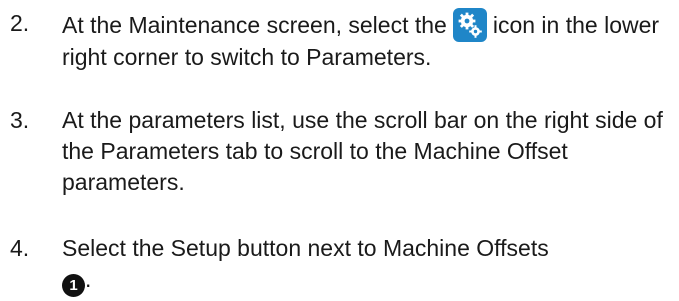  Describe the element at coordinates (469, 25) in the screenshot. I see `gears-icon` at that location.